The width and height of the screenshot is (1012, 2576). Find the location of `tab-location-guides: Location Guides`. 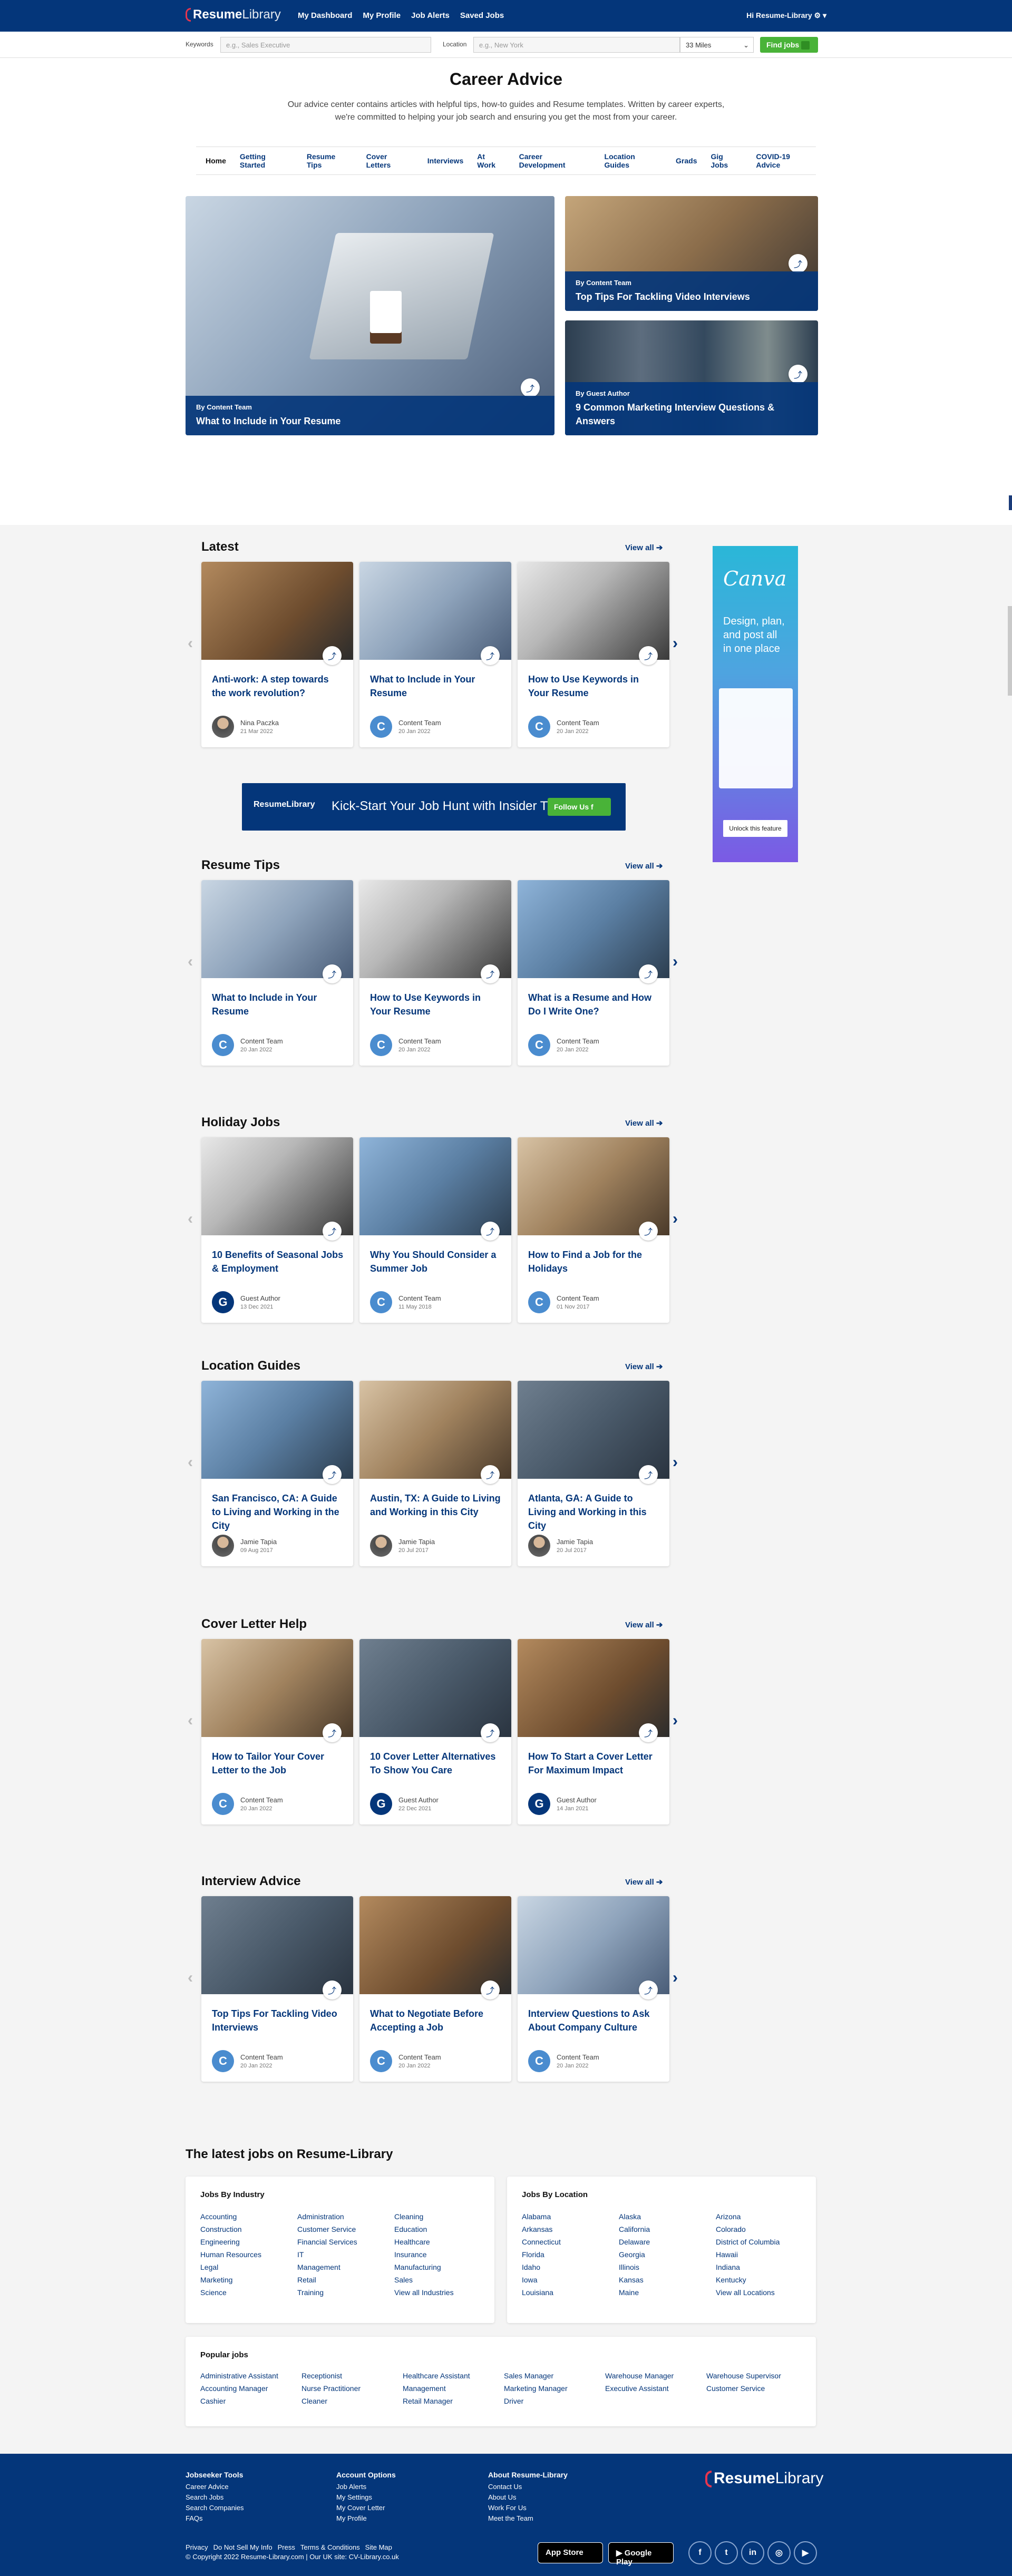

tab-location-guides: Location Guides is located at coordinates (634, 160).